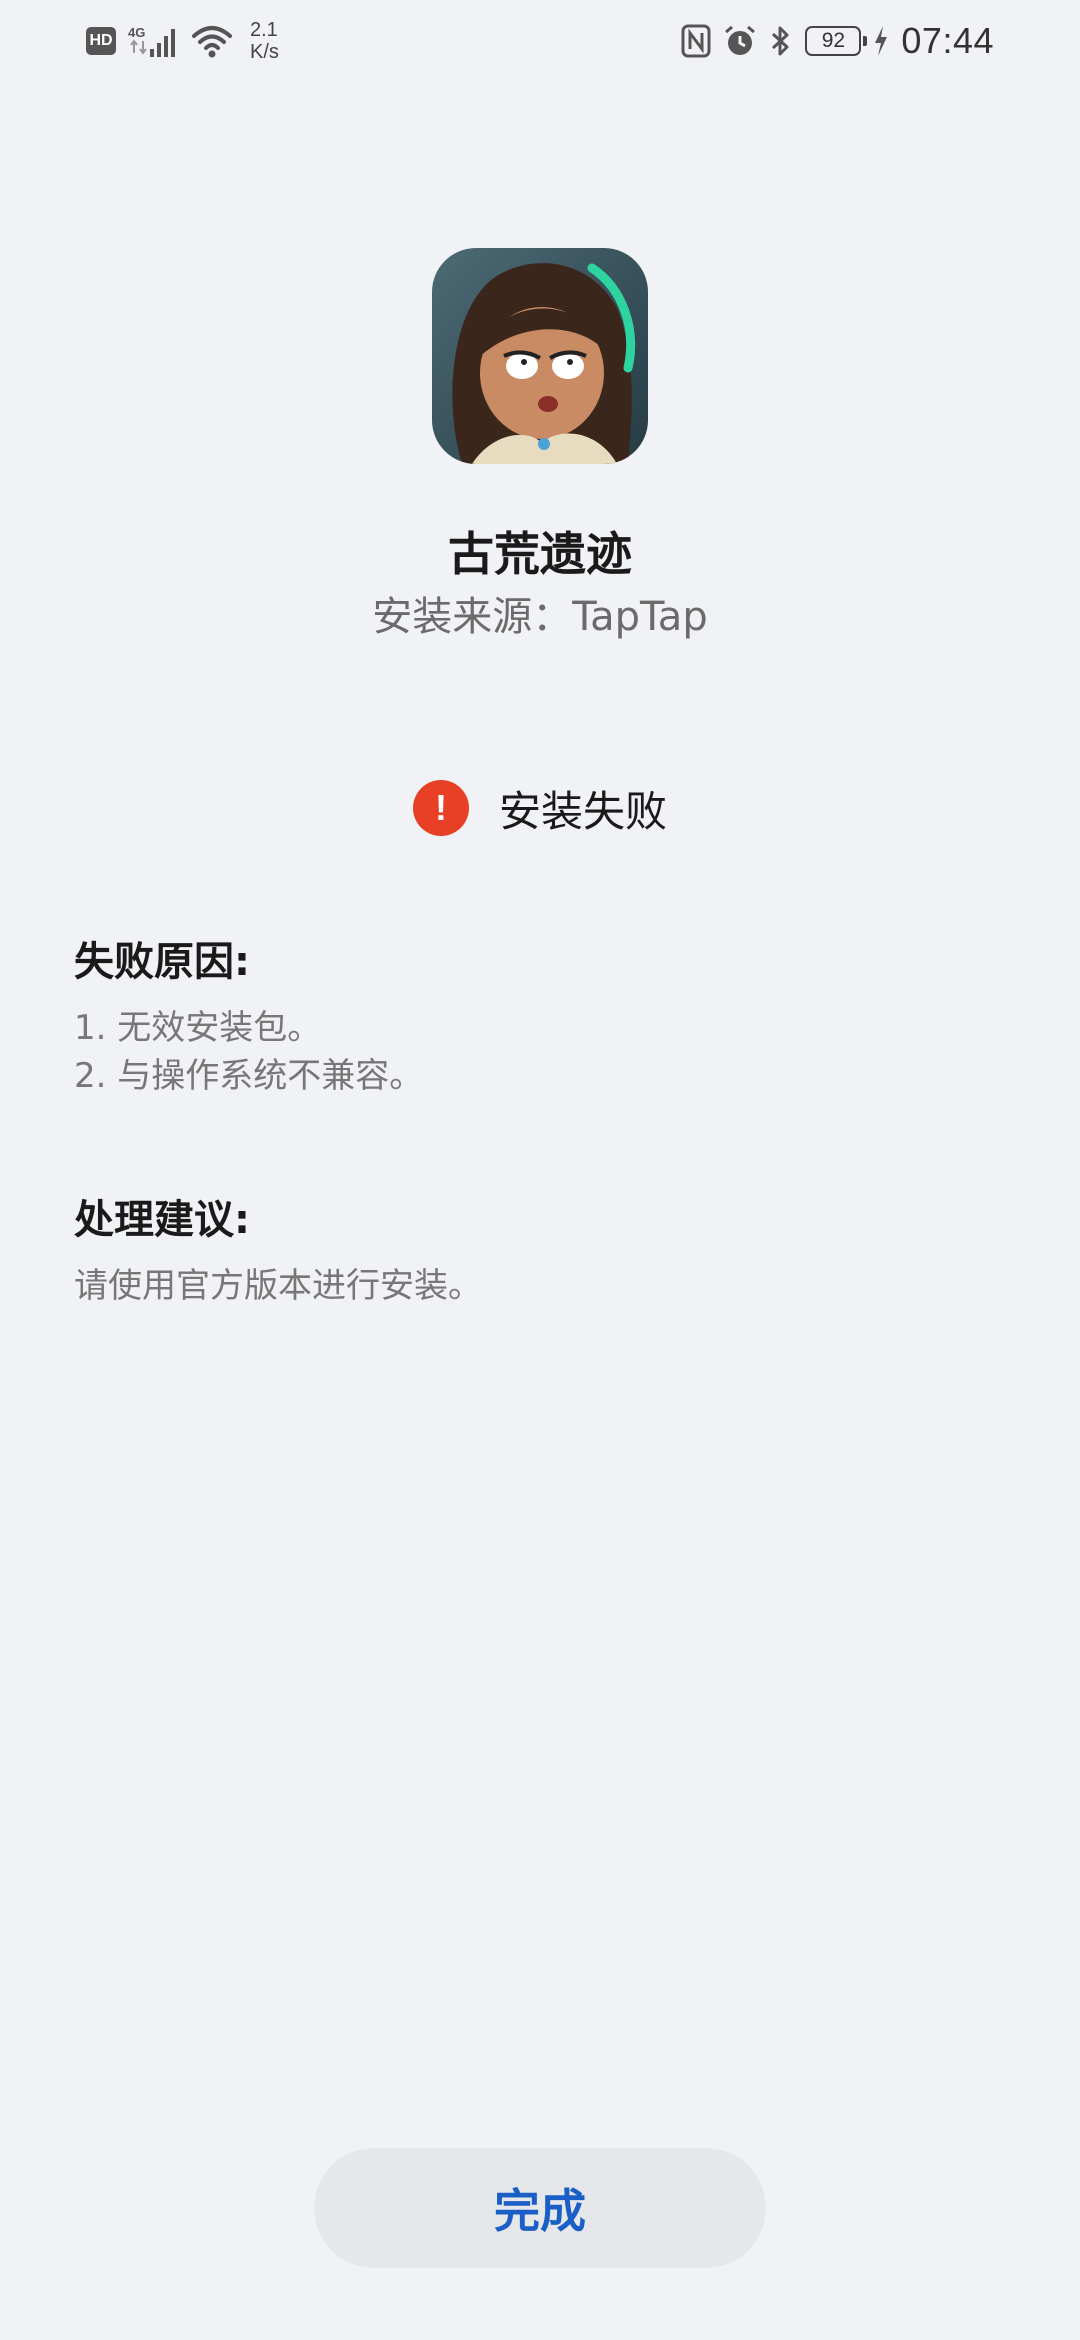 The height and width of the screenshot is (2340, 1080). I want to click on network-speed-unit: K/s, so click(264, 52).